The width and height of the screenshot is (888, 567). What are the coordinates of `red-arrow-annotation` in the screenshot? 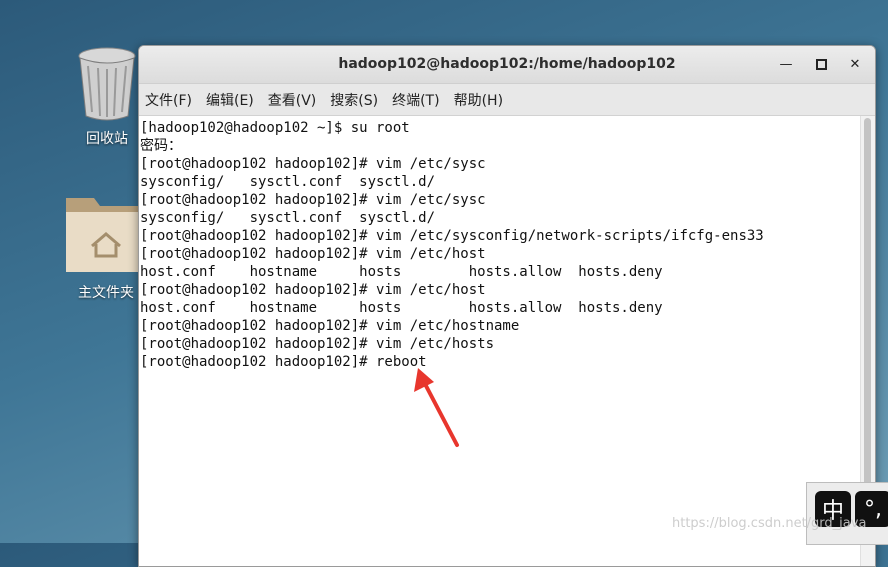 It's located at (436, 407).